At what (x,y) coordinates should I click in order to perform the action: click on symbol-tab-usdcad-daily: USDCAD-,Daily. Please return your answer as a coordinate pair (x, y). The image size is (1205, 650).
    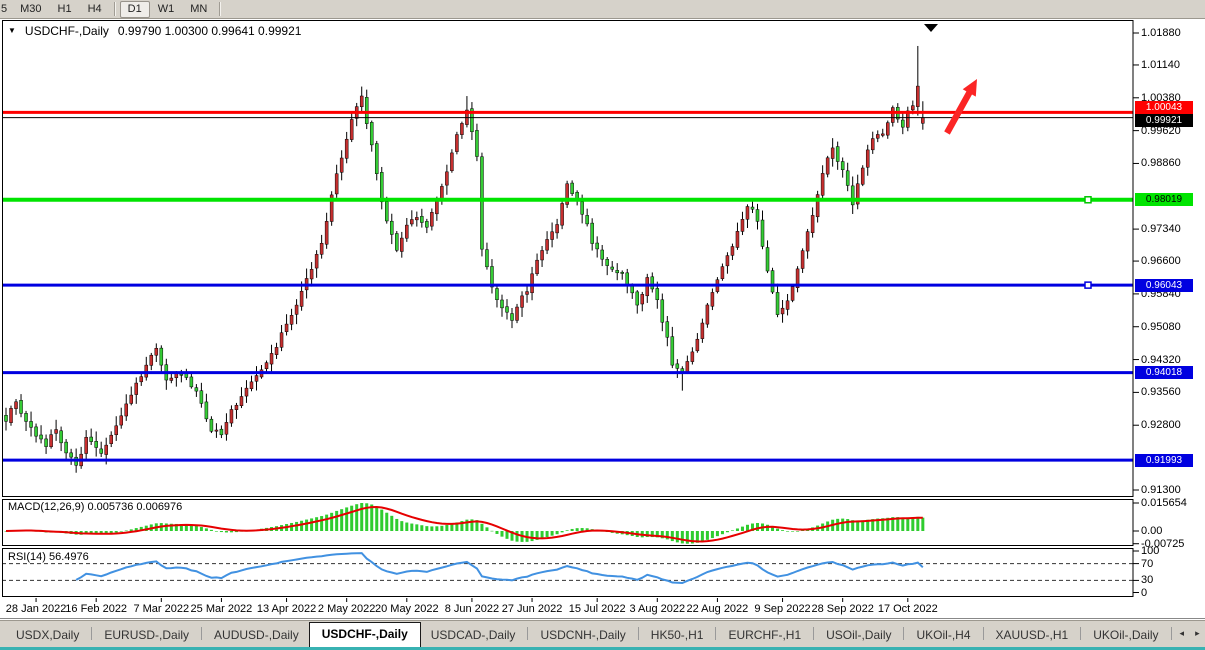
    Looking at the image, I should click on (473, 635).